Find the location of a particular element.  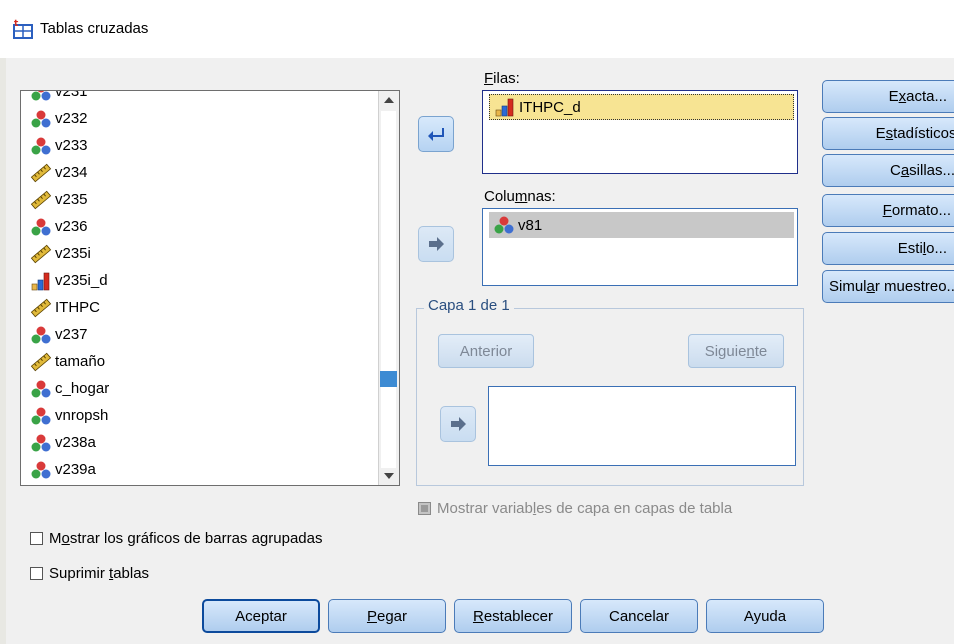

variable-name: v235i is located at coordinates (73, 253).